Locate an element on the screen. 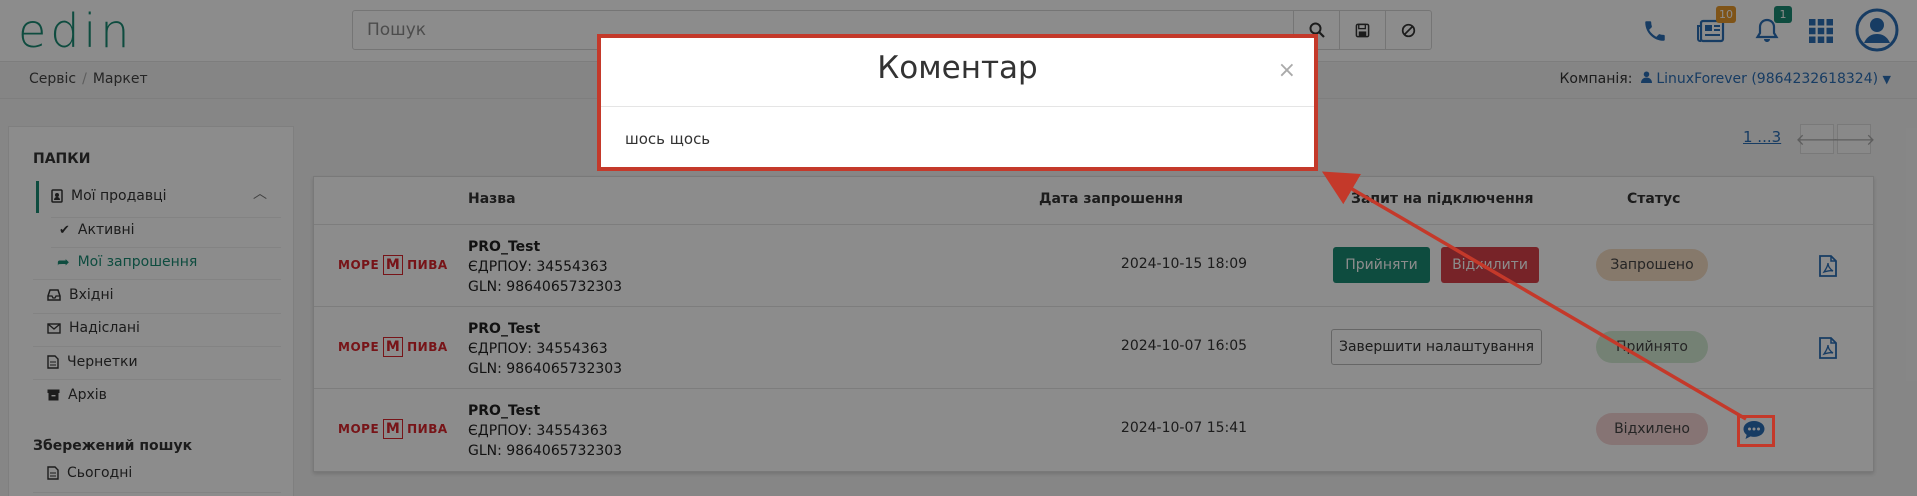  modal-divider is located at coordinates (957, 106).